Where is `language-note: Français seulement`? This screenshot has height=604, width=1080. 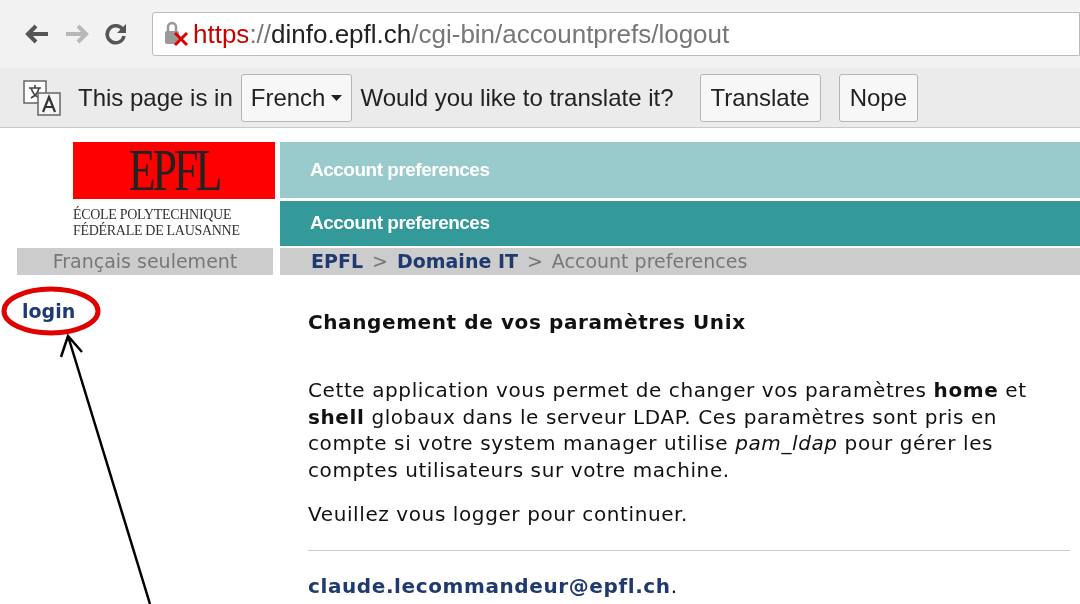 language-note: Français seulement is located at coordinates (145, 261).